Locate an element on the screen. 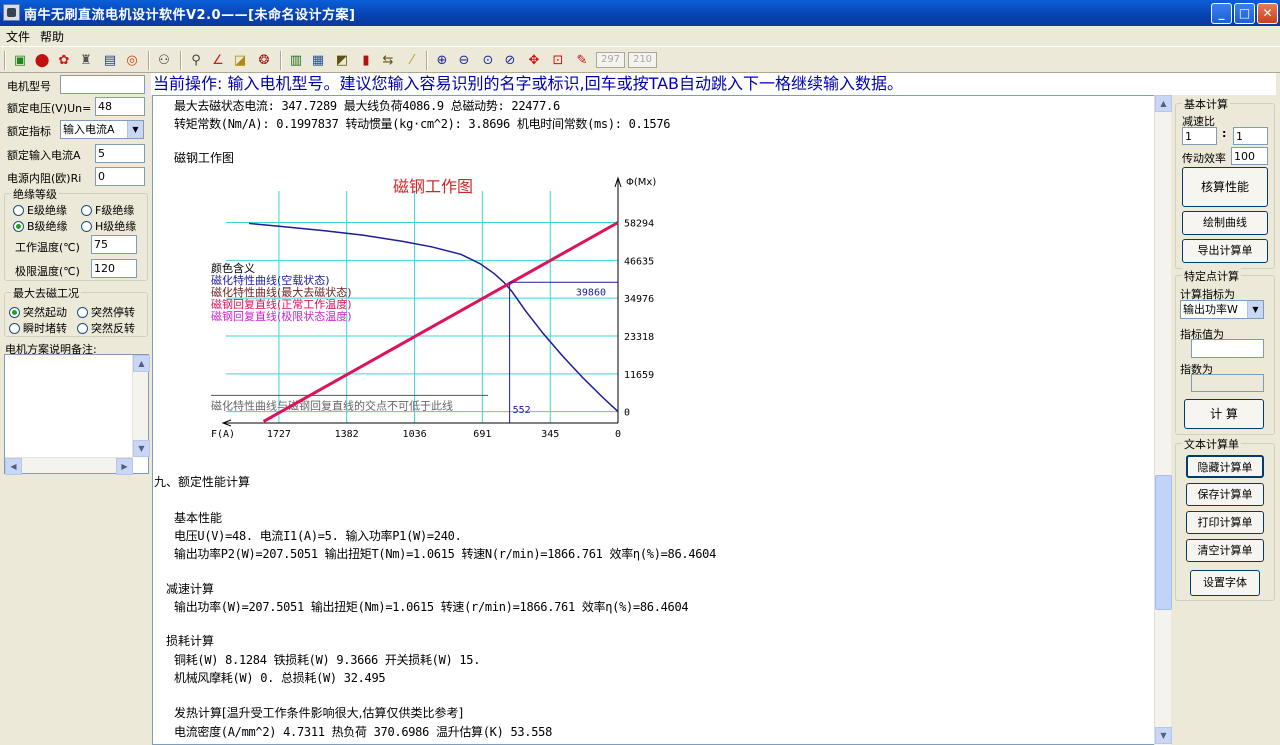 Image resolution: width=1280 pixels, height=745 pixels. rated-index-value: 输入电流A is located at coordinates (89, 129).